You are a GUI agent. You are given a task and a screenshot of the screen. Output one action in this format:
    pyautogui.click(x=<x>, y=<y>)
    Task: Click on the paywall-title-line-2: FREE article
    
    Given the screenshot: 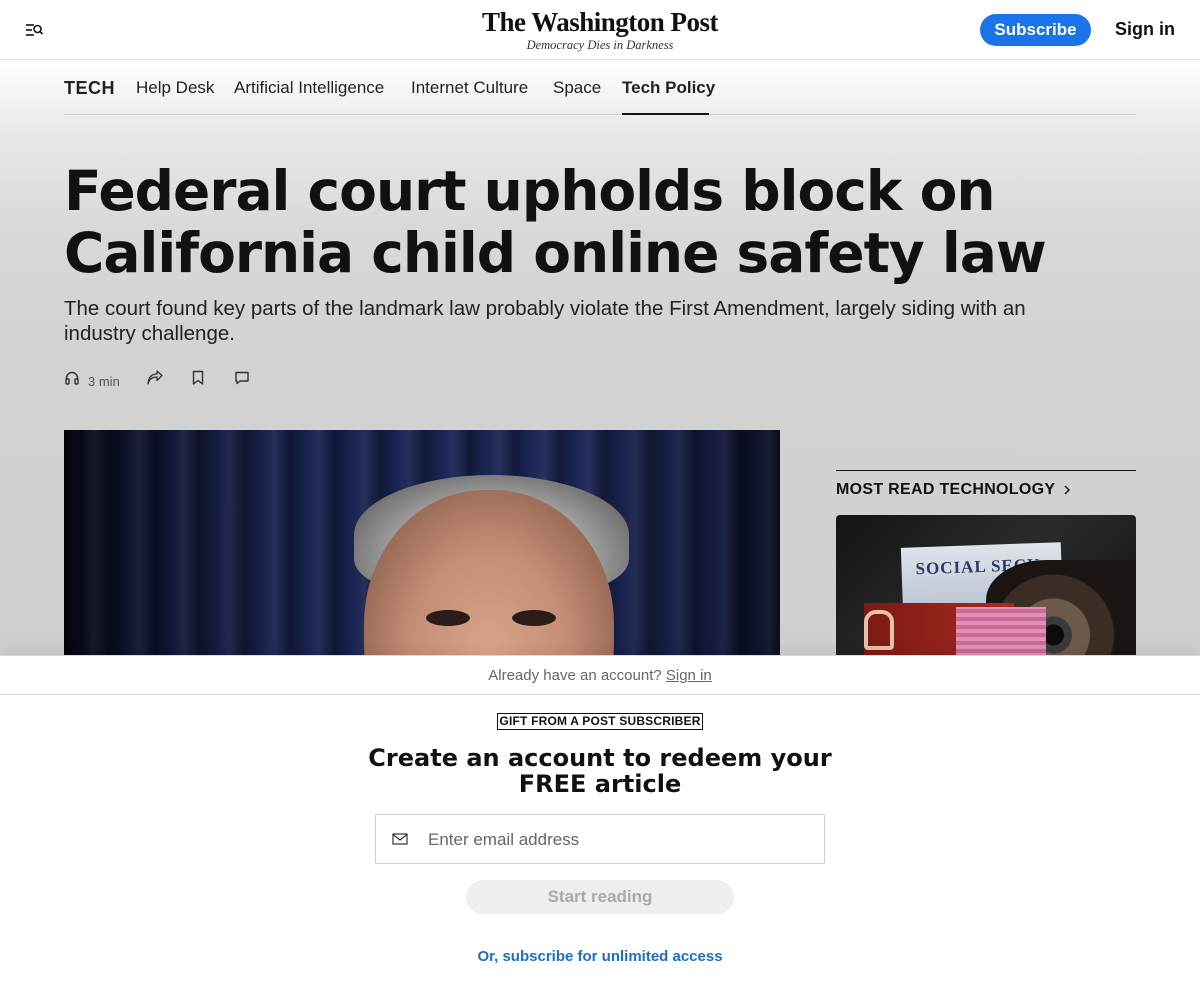 What is the action you would take?
    pyautogui.click(x=600, y=784)
    